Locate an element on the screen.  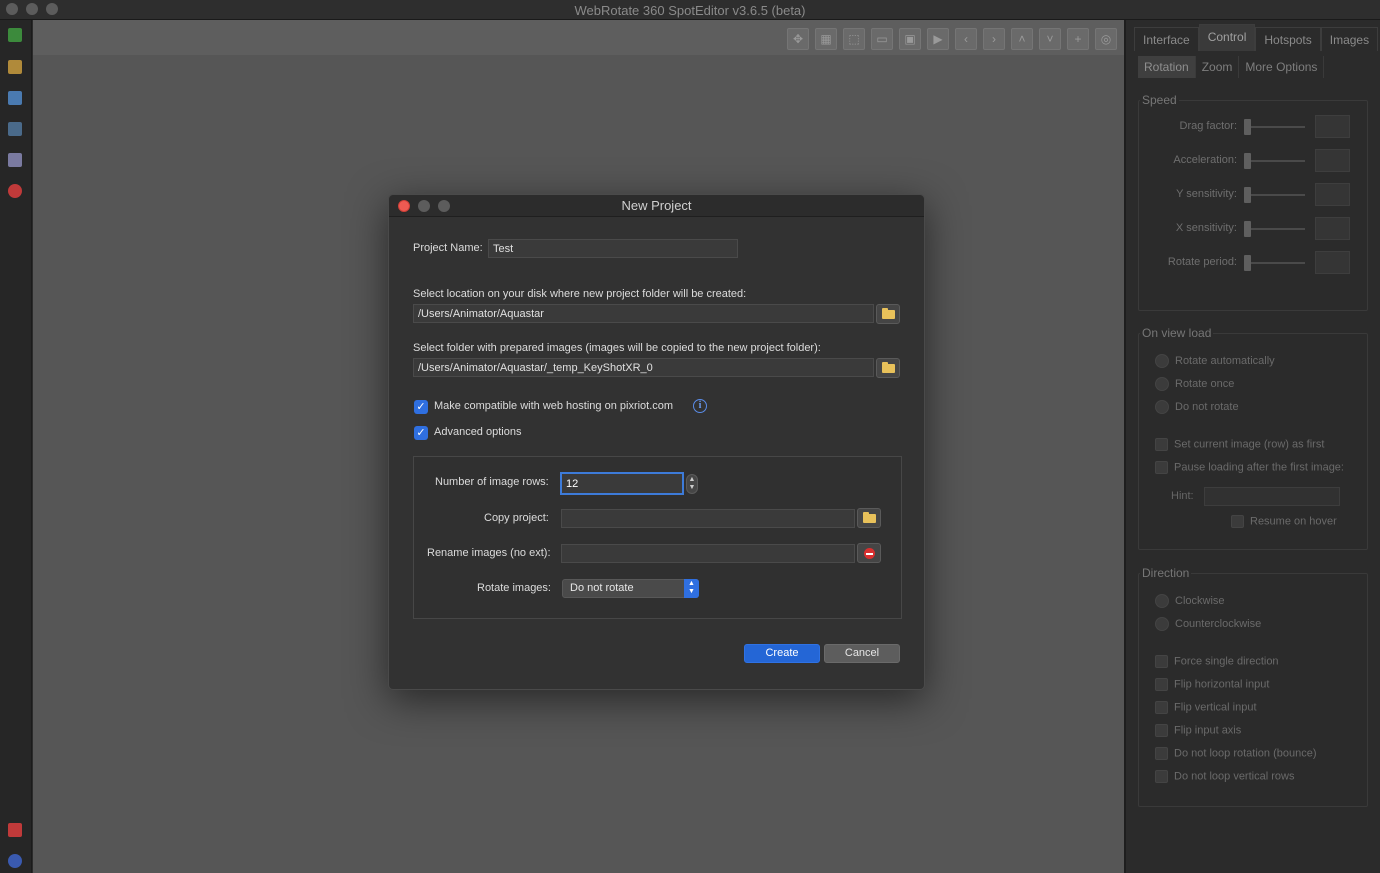
flip-input-axis-option: Flip input axis is located at coordinates (1198, 733).